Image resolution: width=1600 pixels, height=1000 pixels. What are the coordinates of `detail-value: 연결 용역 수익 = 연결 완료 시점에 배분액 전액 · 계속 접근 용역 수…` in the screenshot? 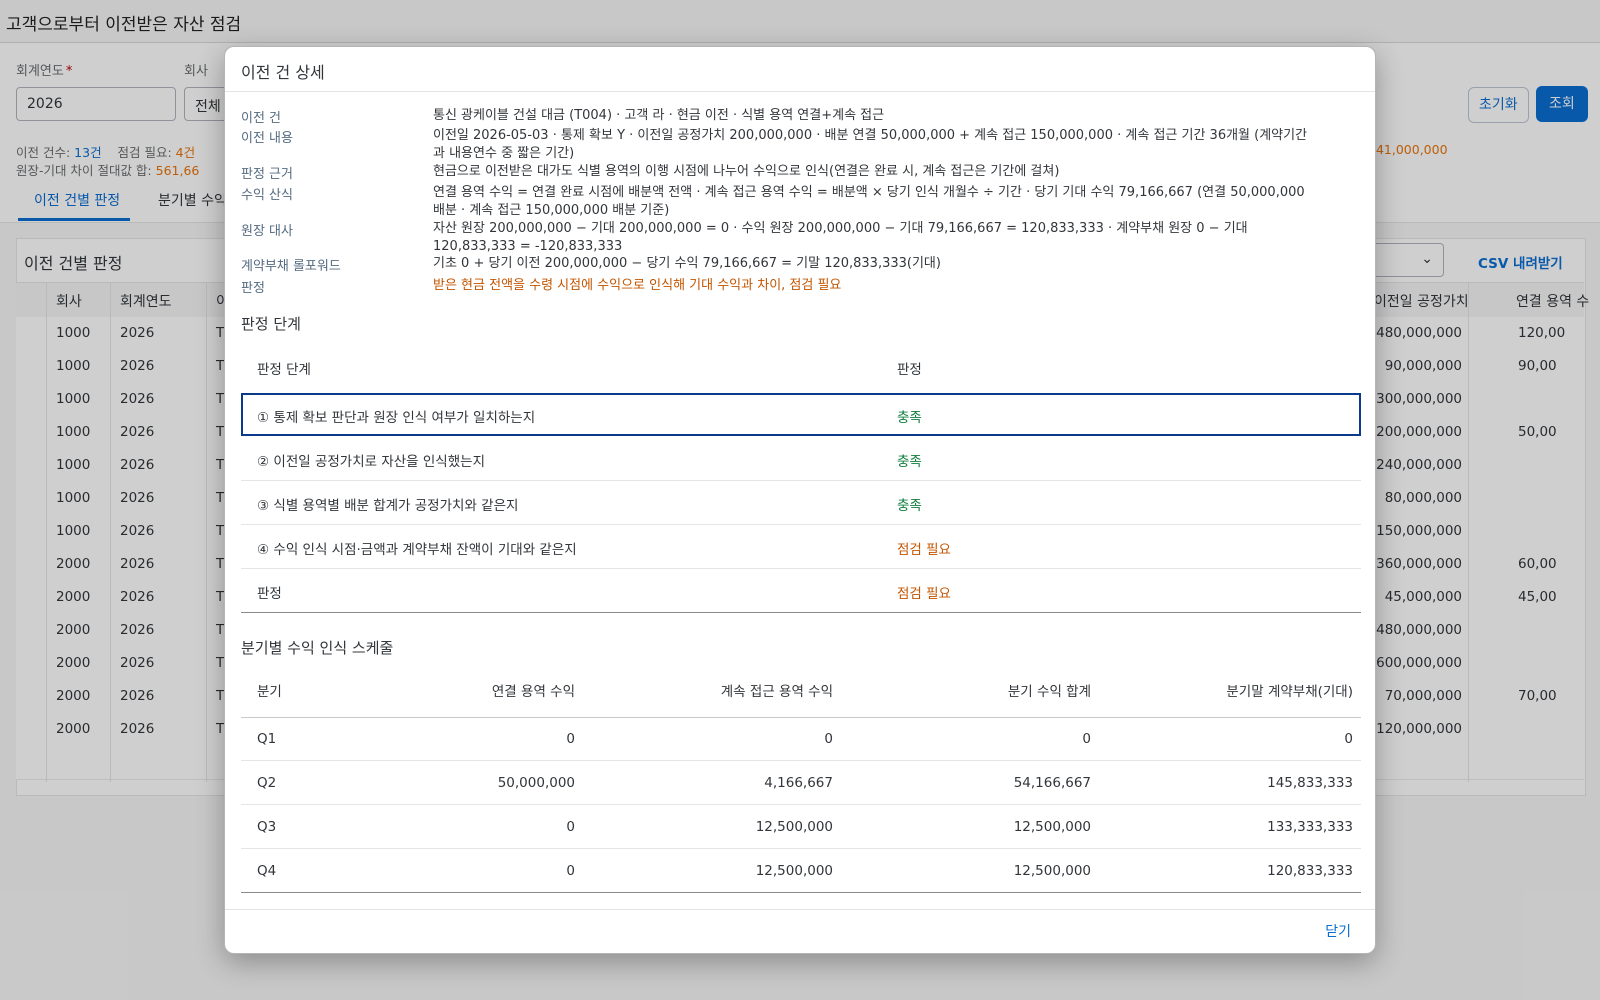 It's located at (869, 201).